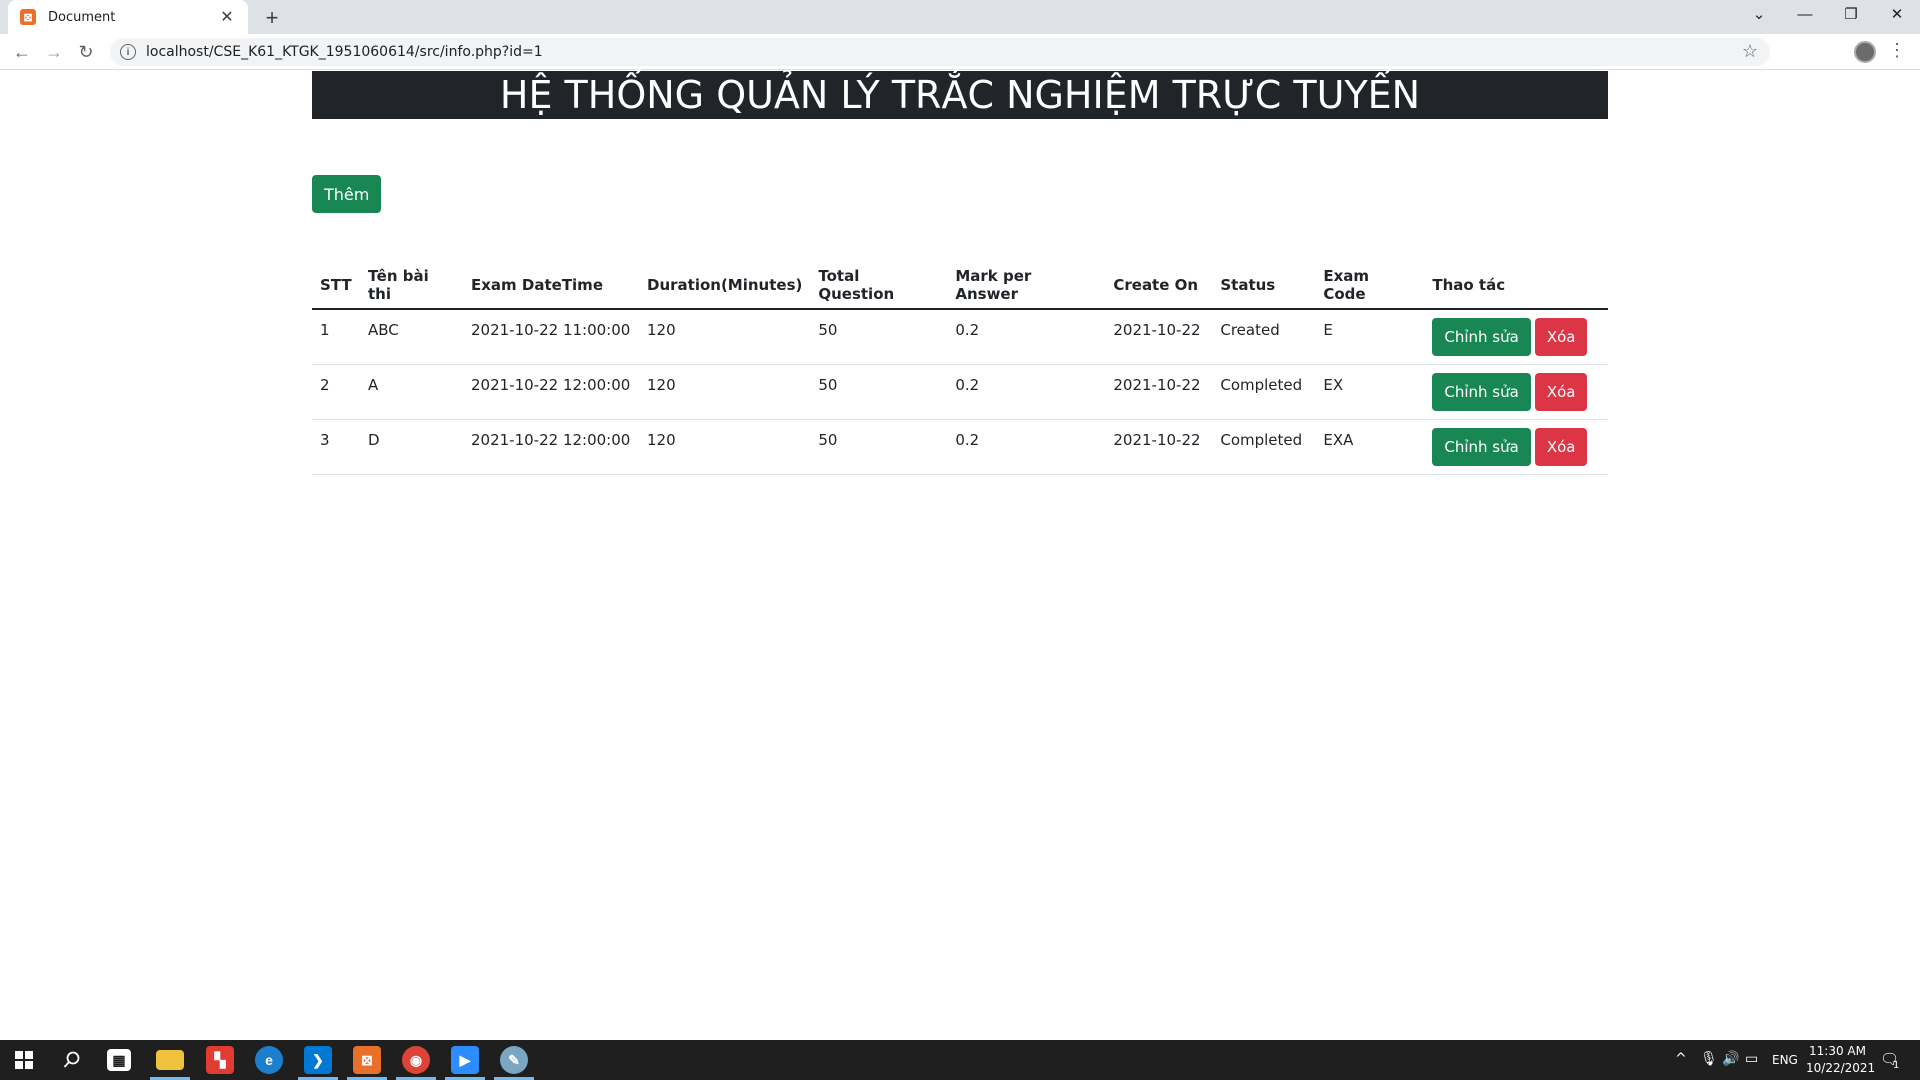  I want to click on browser-tab: ⊠ Document ✕, so click(128, 17).